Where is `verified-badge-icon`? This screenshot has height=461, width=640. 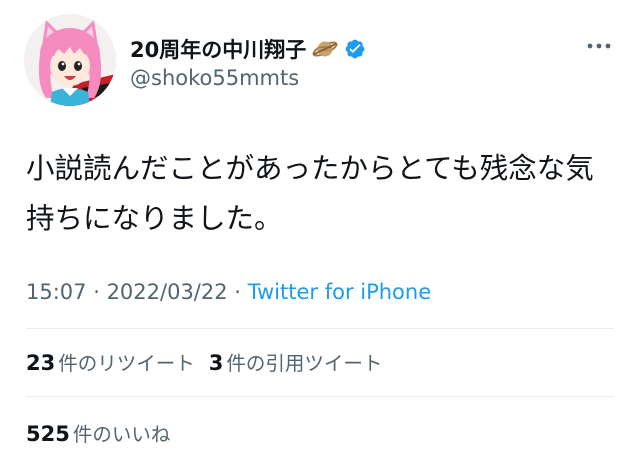
verified-badge-icon is located at coordinates (355, 49).